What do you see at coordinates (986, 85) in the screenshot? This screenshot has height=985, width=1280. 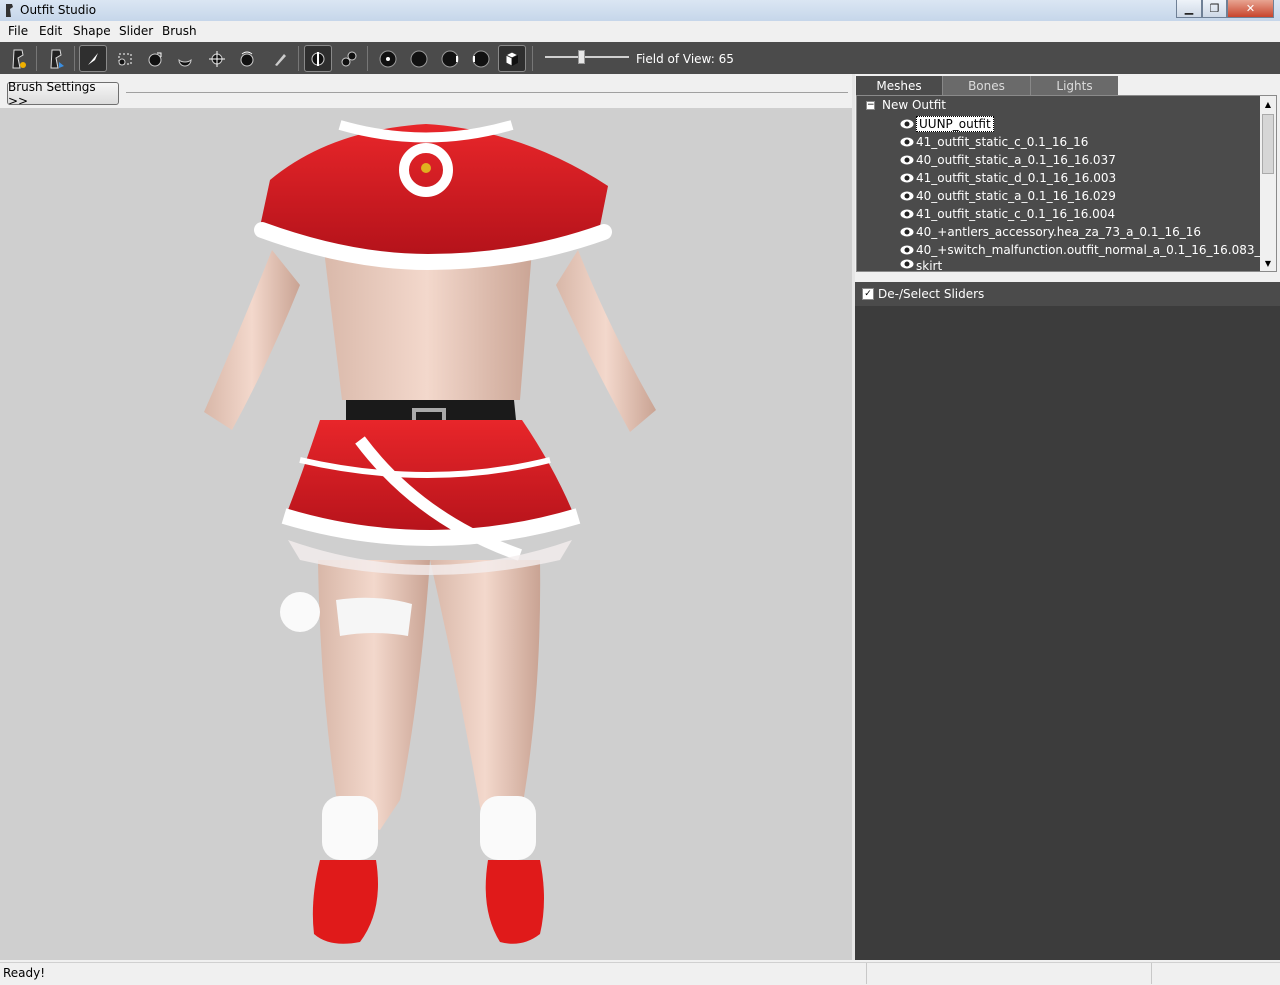 I see `tab-bones: Bones` at bounding box center [986, 85].